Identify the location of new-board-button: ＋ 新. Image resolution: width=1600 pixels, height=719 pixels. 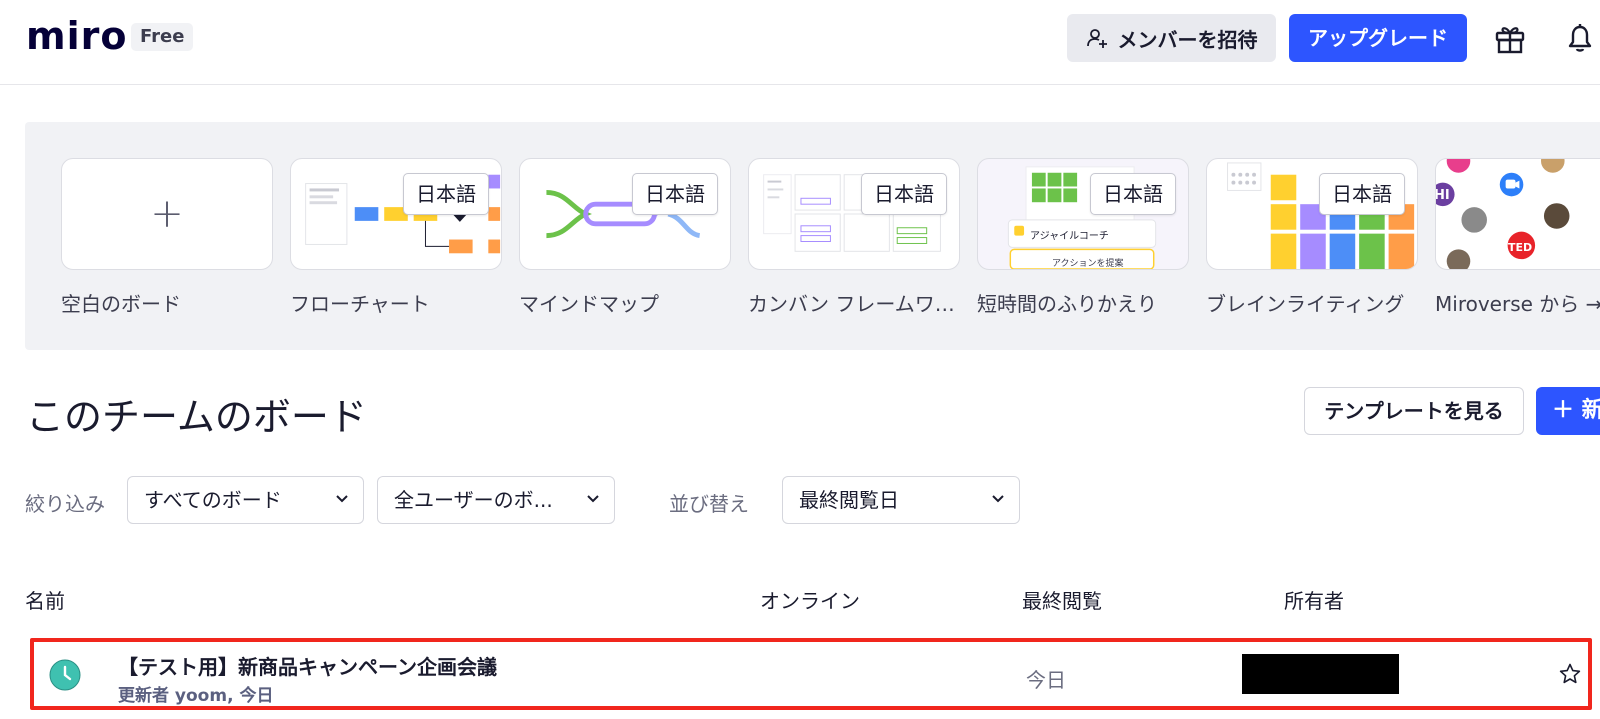
(1568, 411).